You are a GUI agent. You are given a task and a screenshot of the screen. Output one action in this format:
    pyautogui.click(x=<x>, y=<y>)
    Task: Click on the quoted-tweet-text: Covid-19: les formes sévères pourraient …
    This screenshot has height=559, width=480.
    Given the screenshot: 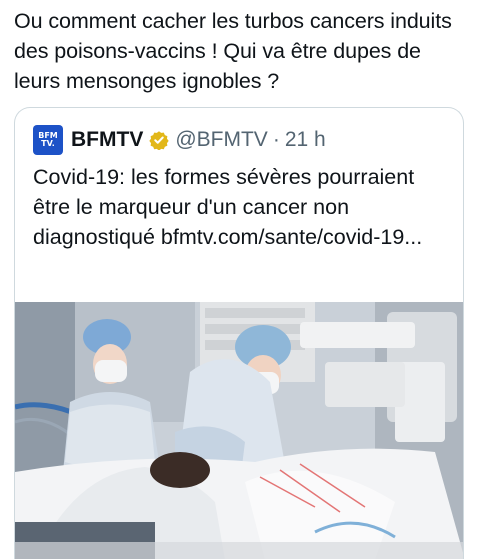 What is the action you would take?
    pyautogui.click(x=228, y=207)
    